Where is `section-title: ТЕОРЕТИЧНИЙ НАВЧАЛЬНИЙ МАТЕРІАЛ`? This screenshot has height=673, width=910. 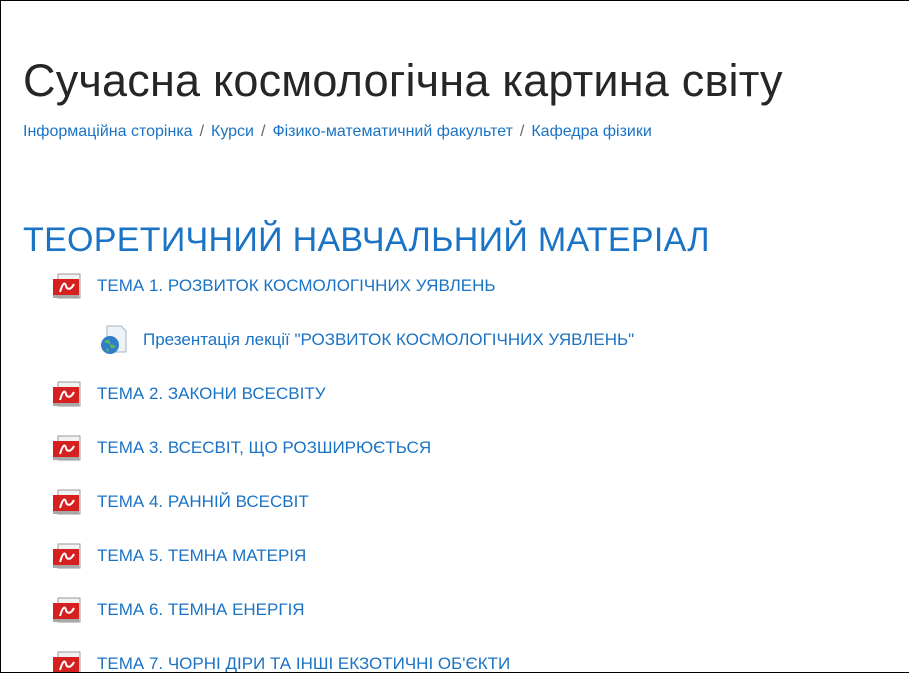 section-title: ТЕОРЕТИЧНИЙ НАВЧАЛЬНИЙ МАТЕРІАЛ is located at coordinates (366, 240).